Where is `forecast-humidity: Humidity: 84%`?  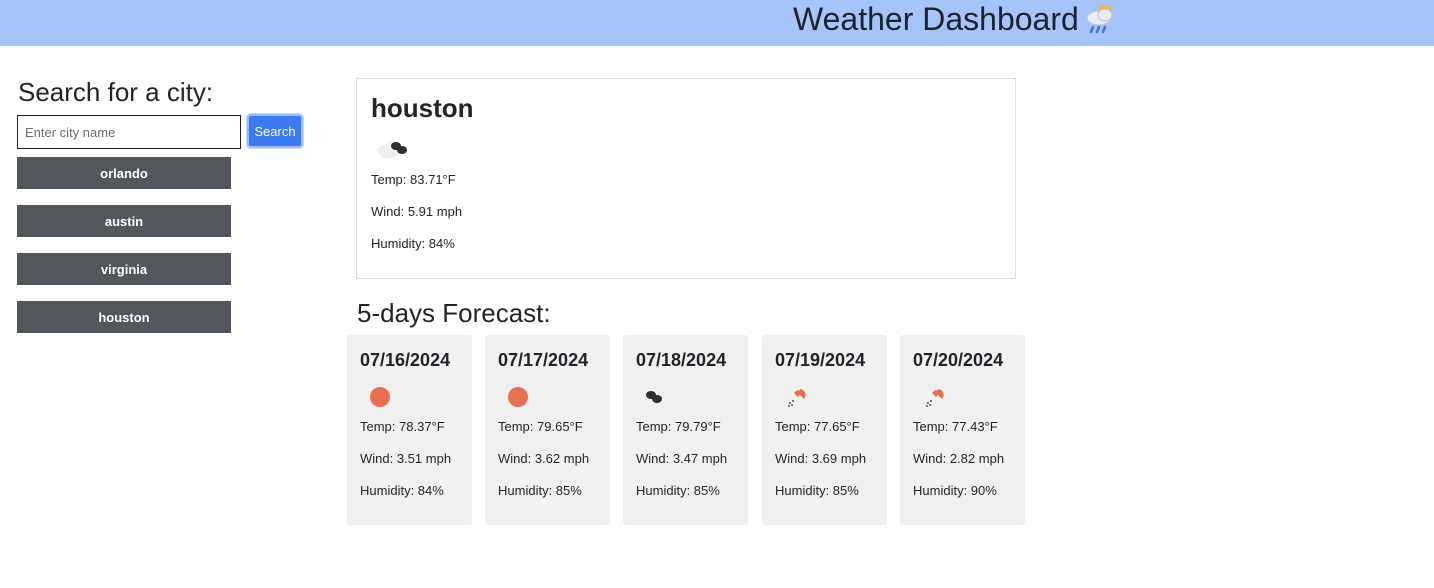 forecast-humidity: Humidity: 84% is located at coordinates (402, 490).